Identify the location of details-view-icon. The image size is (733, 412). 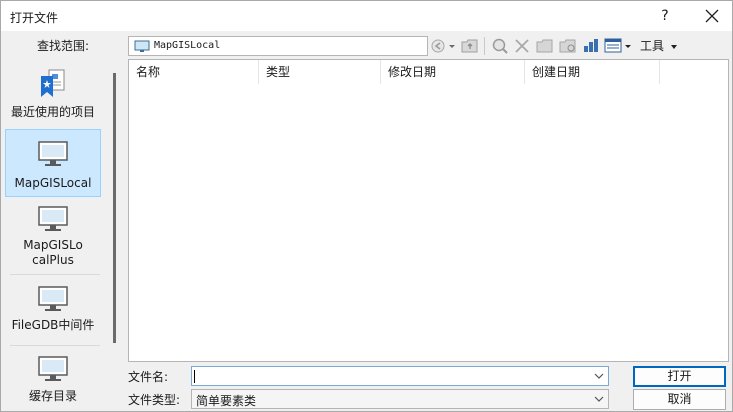
(617, 45).